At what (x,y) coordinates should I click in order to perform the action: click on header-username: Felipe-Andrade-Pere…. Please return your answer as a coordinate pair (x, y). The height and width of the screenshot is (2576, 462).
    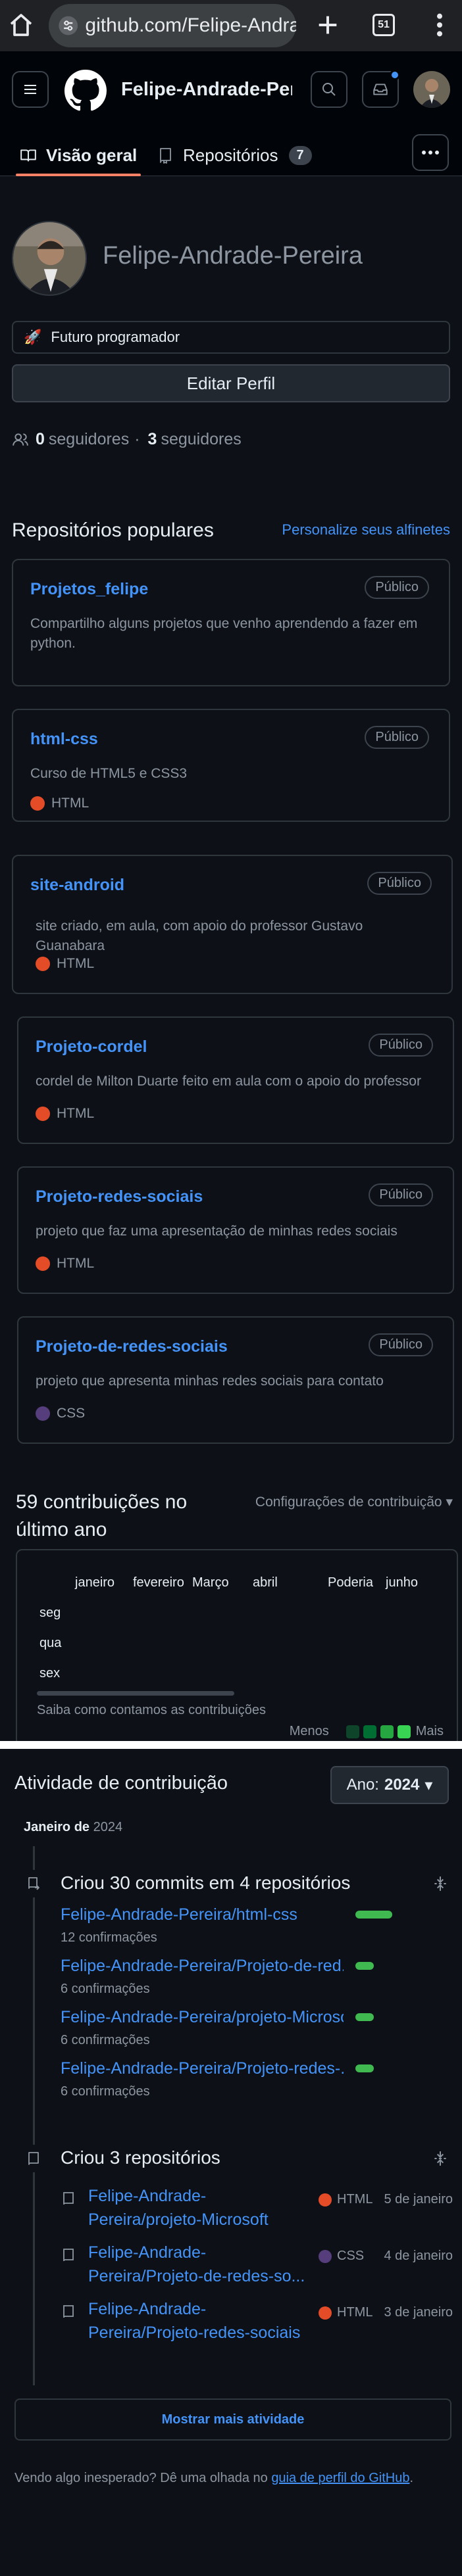
    Looking at the image, I should click on (206, 90).